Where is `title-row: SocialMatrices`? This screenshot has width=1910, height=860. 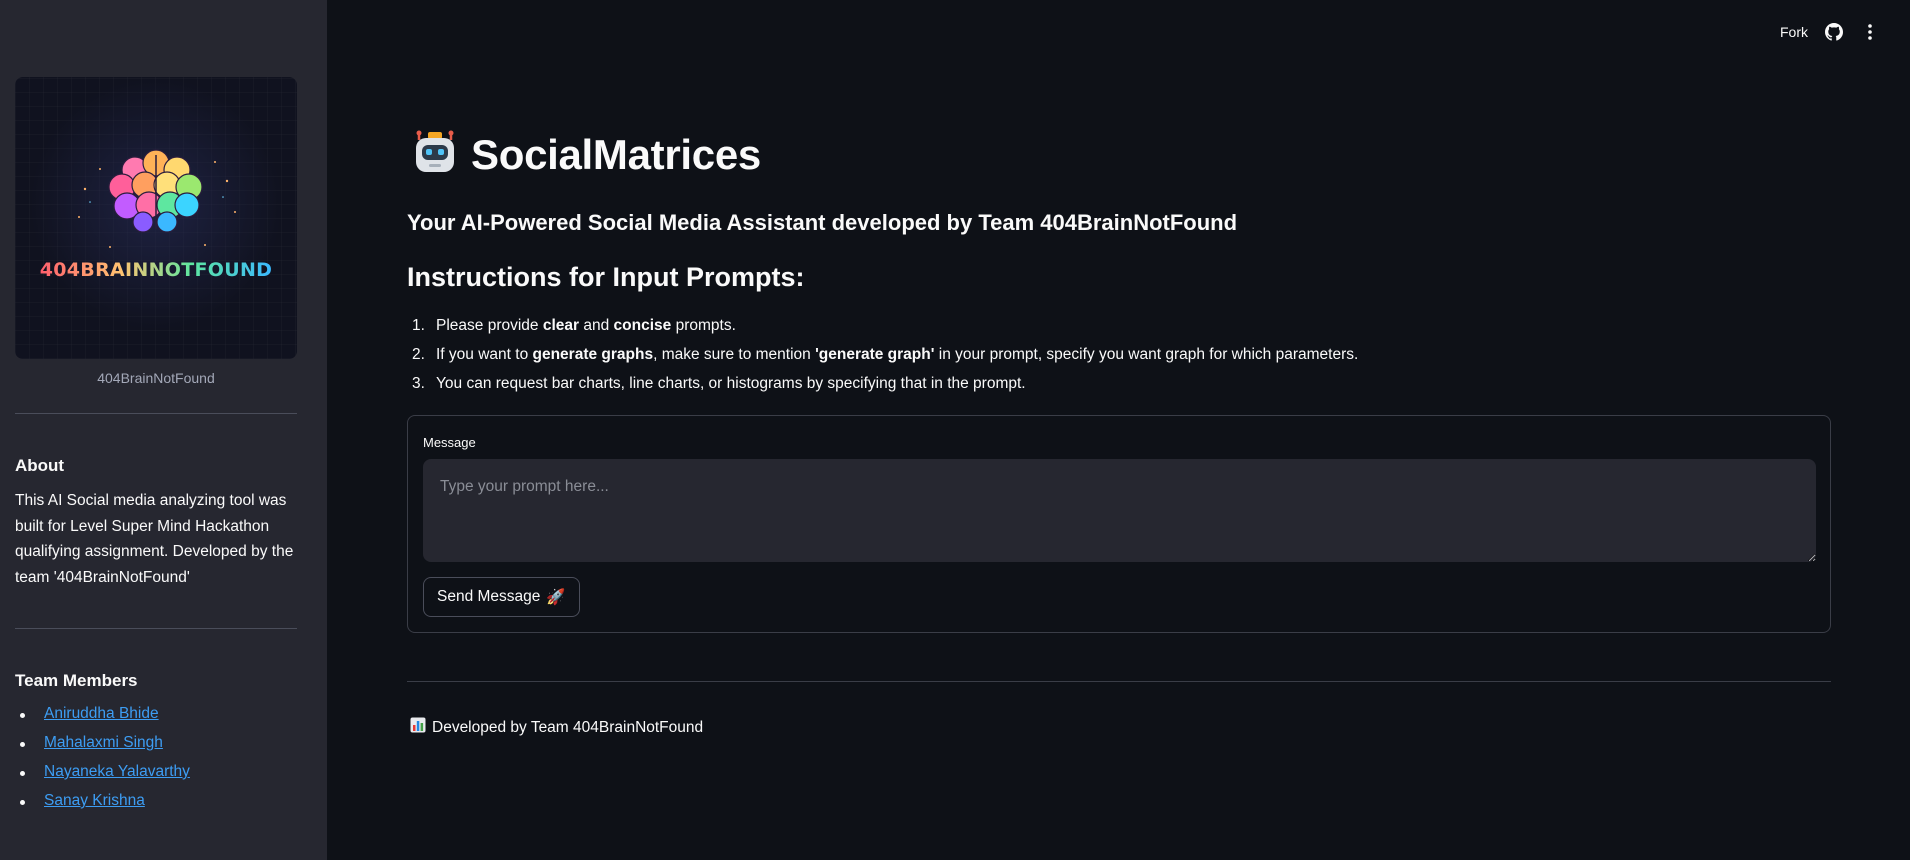 title-row: SocialMatrices is located at coordinates (586, 154).